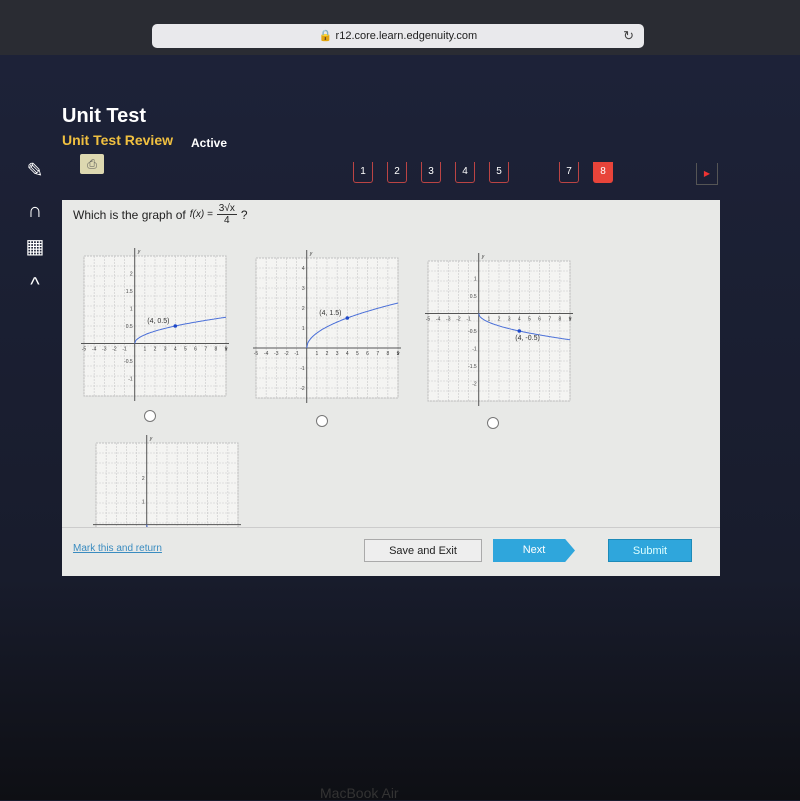  Describe the element at coordinates (144, 350) in the screenshot. I see `x-tick-label: 1` at that location.